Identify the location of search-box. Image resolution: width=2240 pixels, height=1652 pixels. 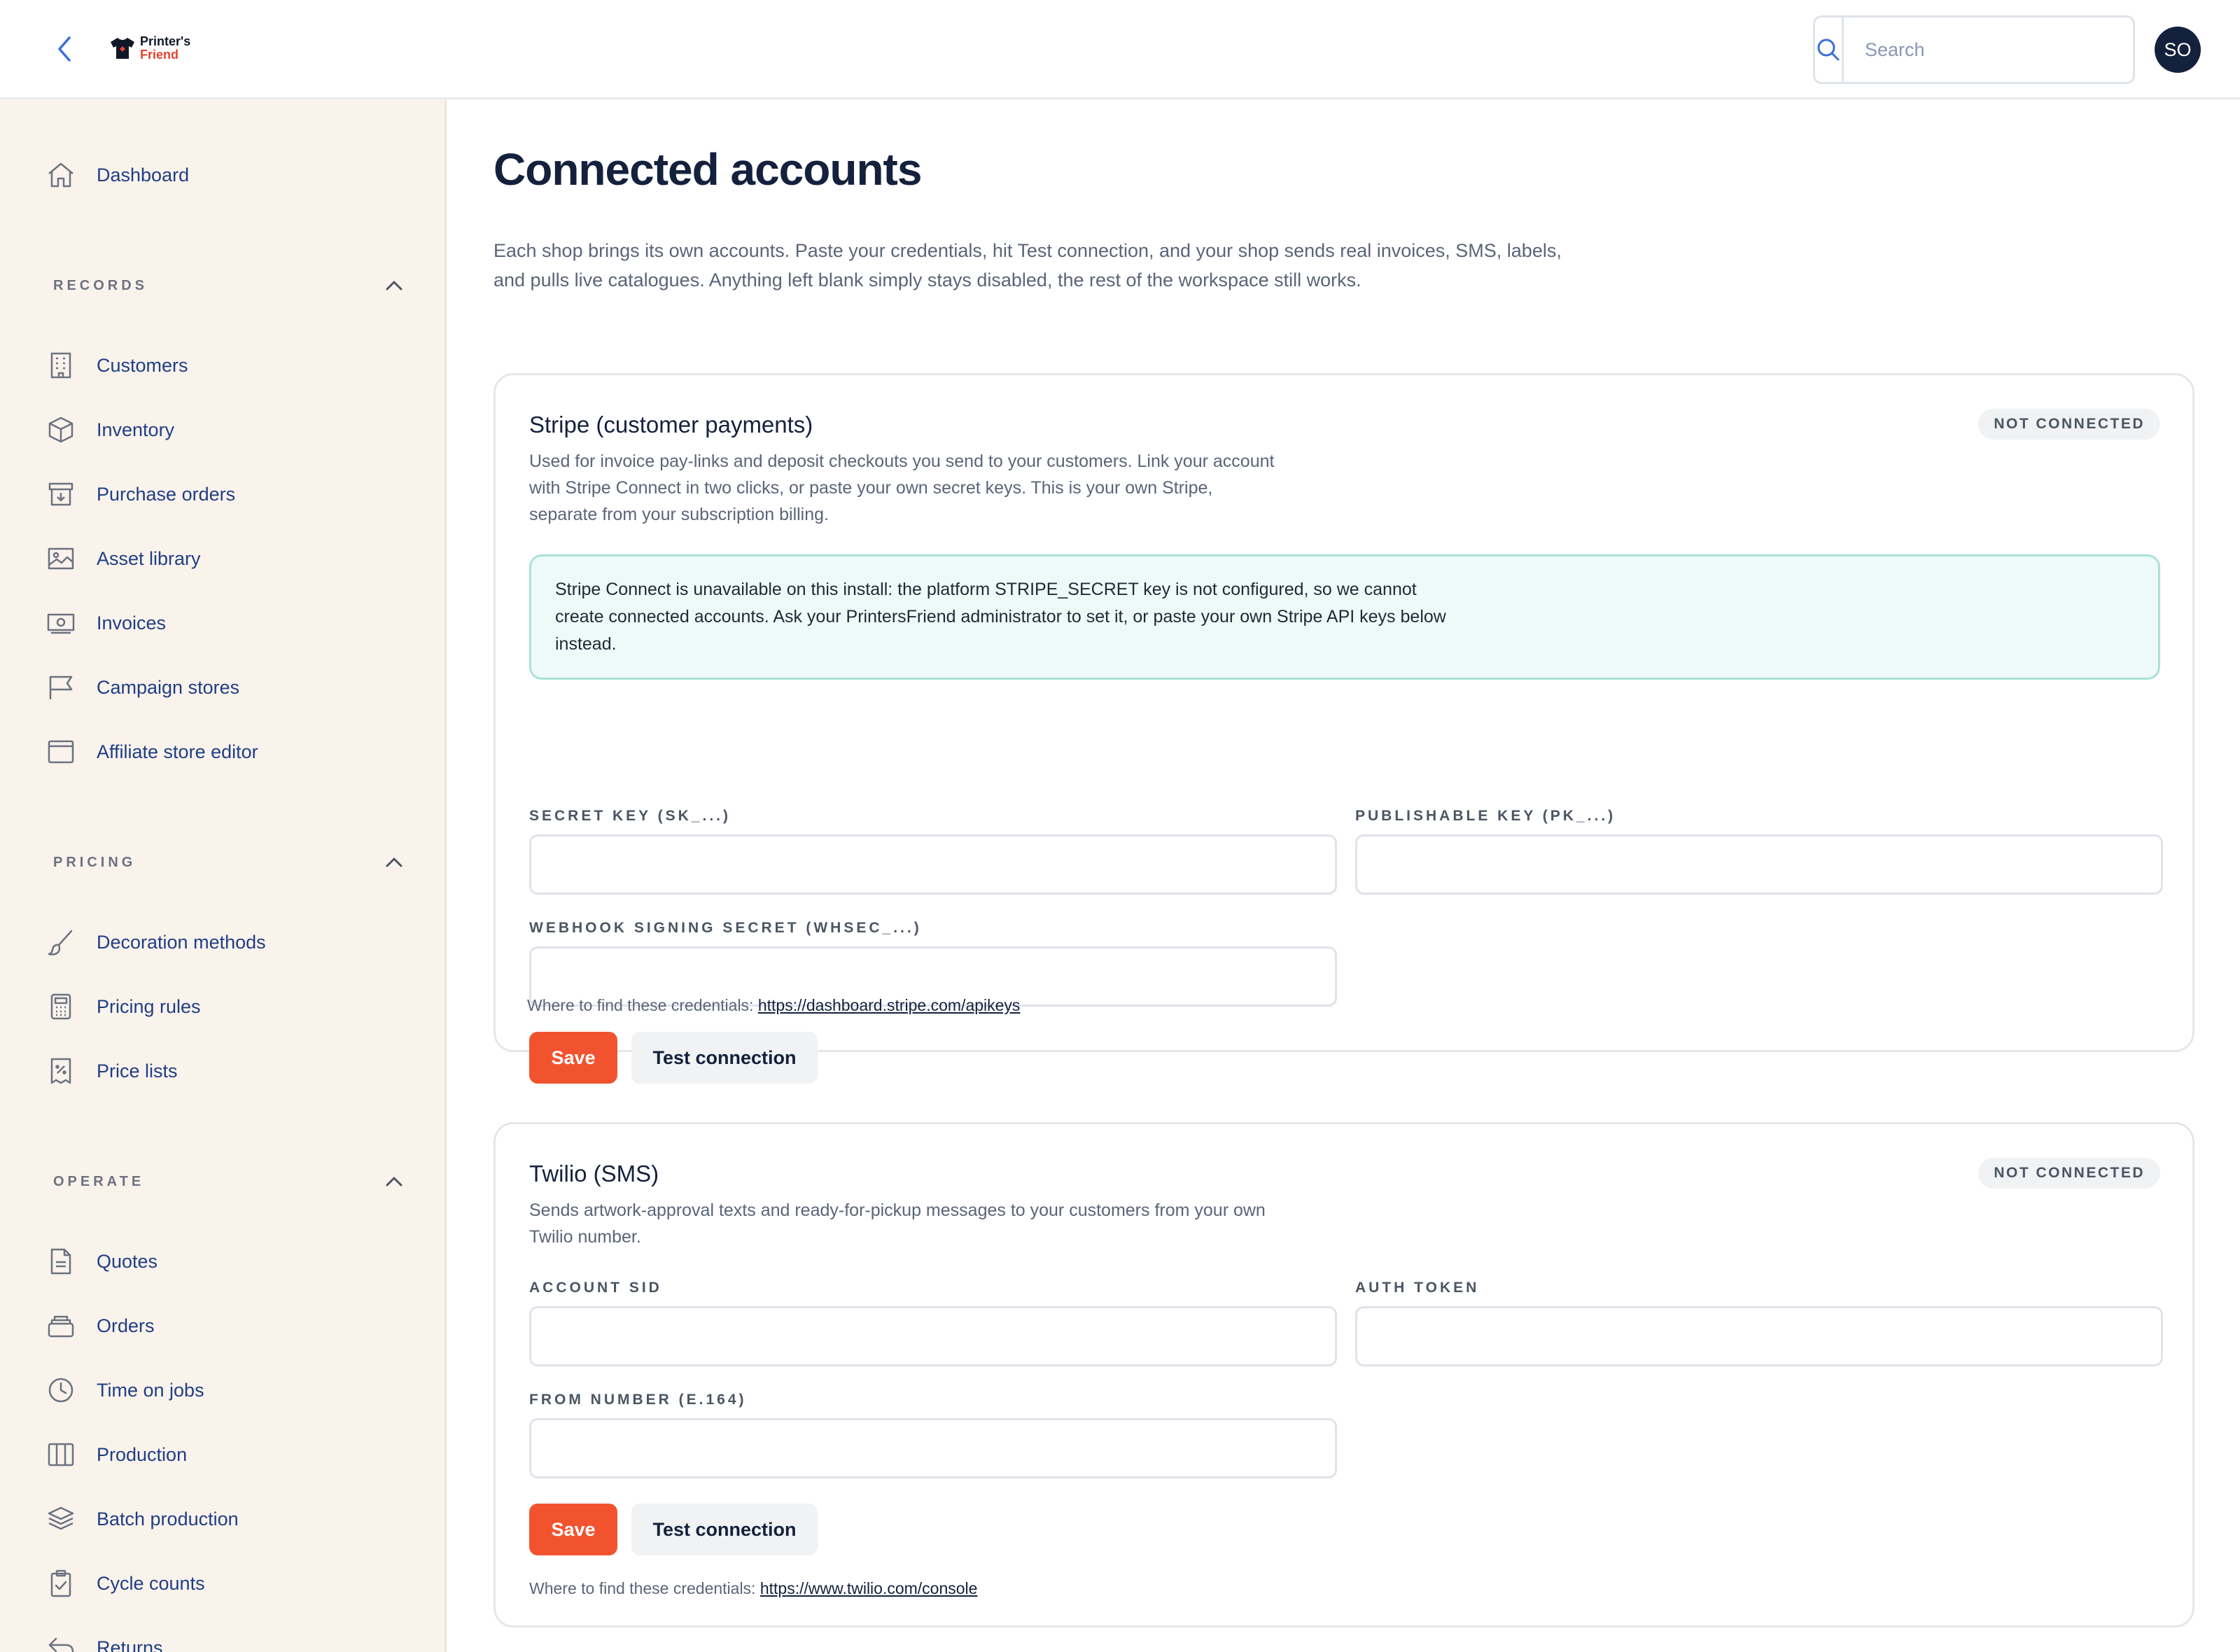
(1974, 49).